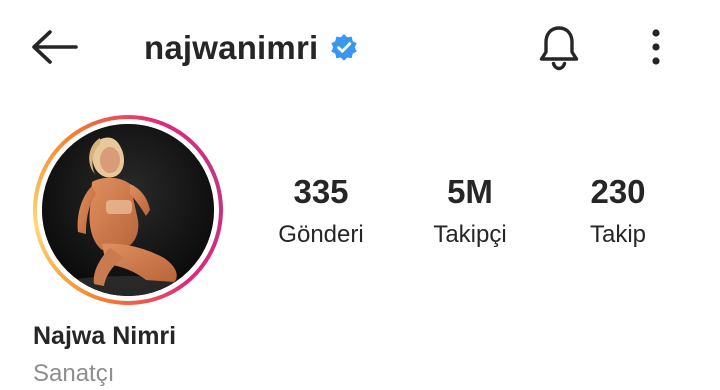 This screenshot has height=390, width=720. Describe the element at coordinates (321, 191) in the screenshot. I see `posts-count: 335` at that location.